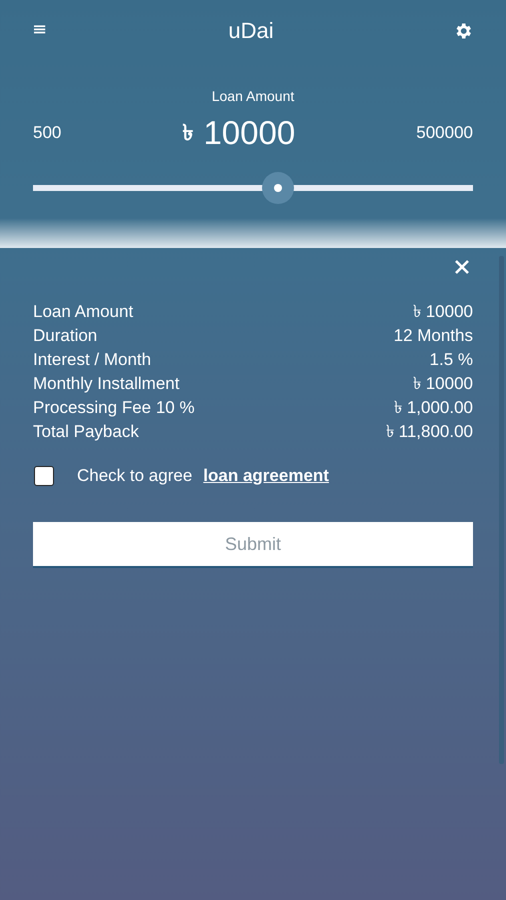  Describe the element at coordinates (92, 360) in the screenshot. I see `summary-label: Interest / Month` at that location.